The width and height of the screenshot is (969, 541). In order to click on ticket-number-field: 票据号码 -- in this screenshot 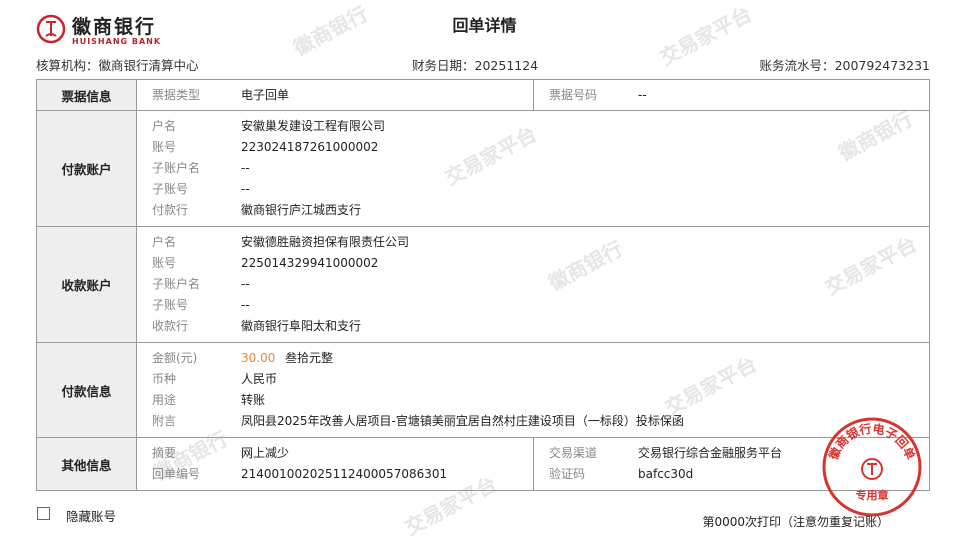, I will do `click(598, 94)`.